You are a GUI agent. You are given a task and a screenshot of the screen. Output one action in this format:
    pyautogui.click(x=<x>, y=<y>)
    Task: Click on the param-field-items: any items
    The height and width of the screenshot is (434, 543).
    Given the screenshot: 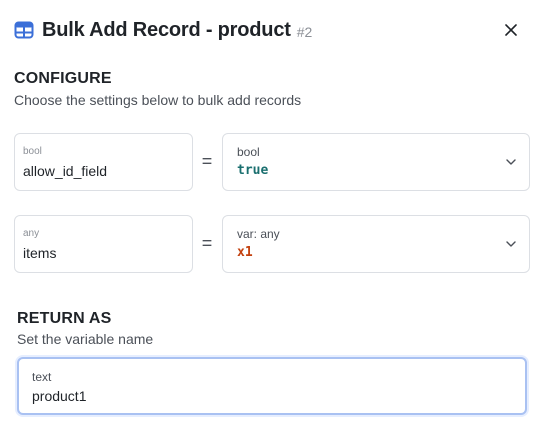 What is the action you would take?
    pyautogui.click(x=103, y=244)
    